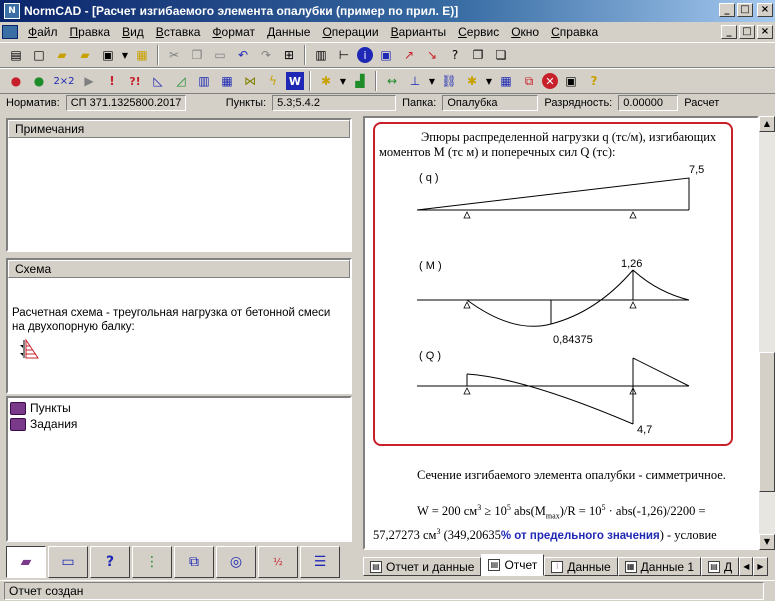  Describe the element at coordinates (648, 103) in the screenshot. I see `digits-value: 0.00000` at that location.